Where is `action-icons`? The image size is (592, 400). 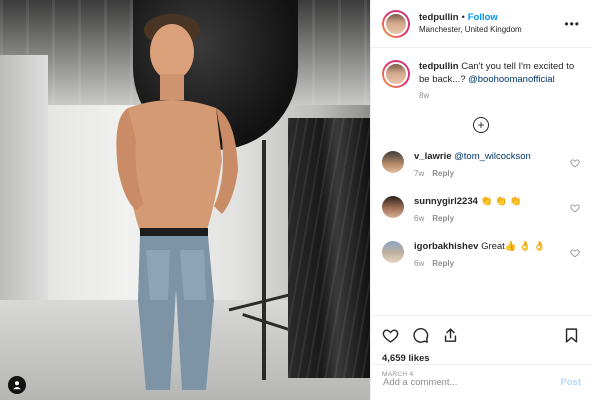
action-icons is located at coordinates (481, 335).